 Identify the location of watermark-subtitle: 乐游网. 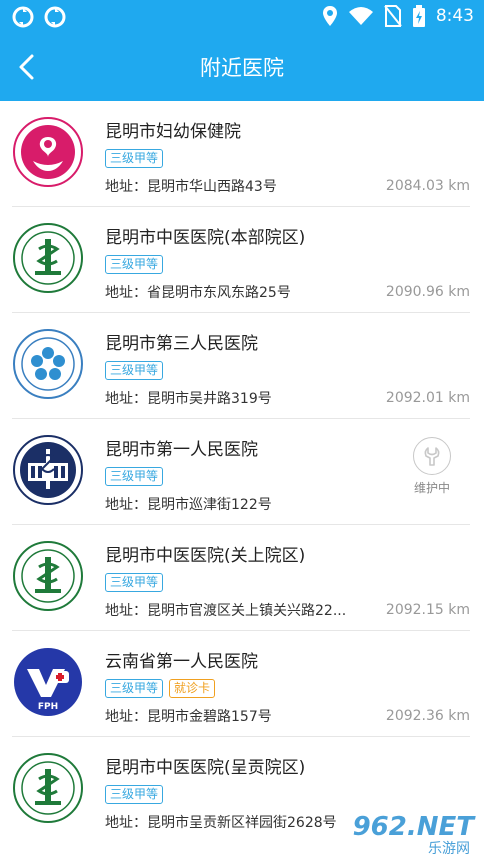
(449, 849).